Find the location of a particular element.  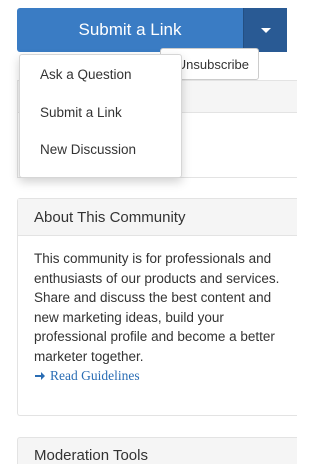

submit-link-split-button: Submit a Link is located at coordinates (152, 30).